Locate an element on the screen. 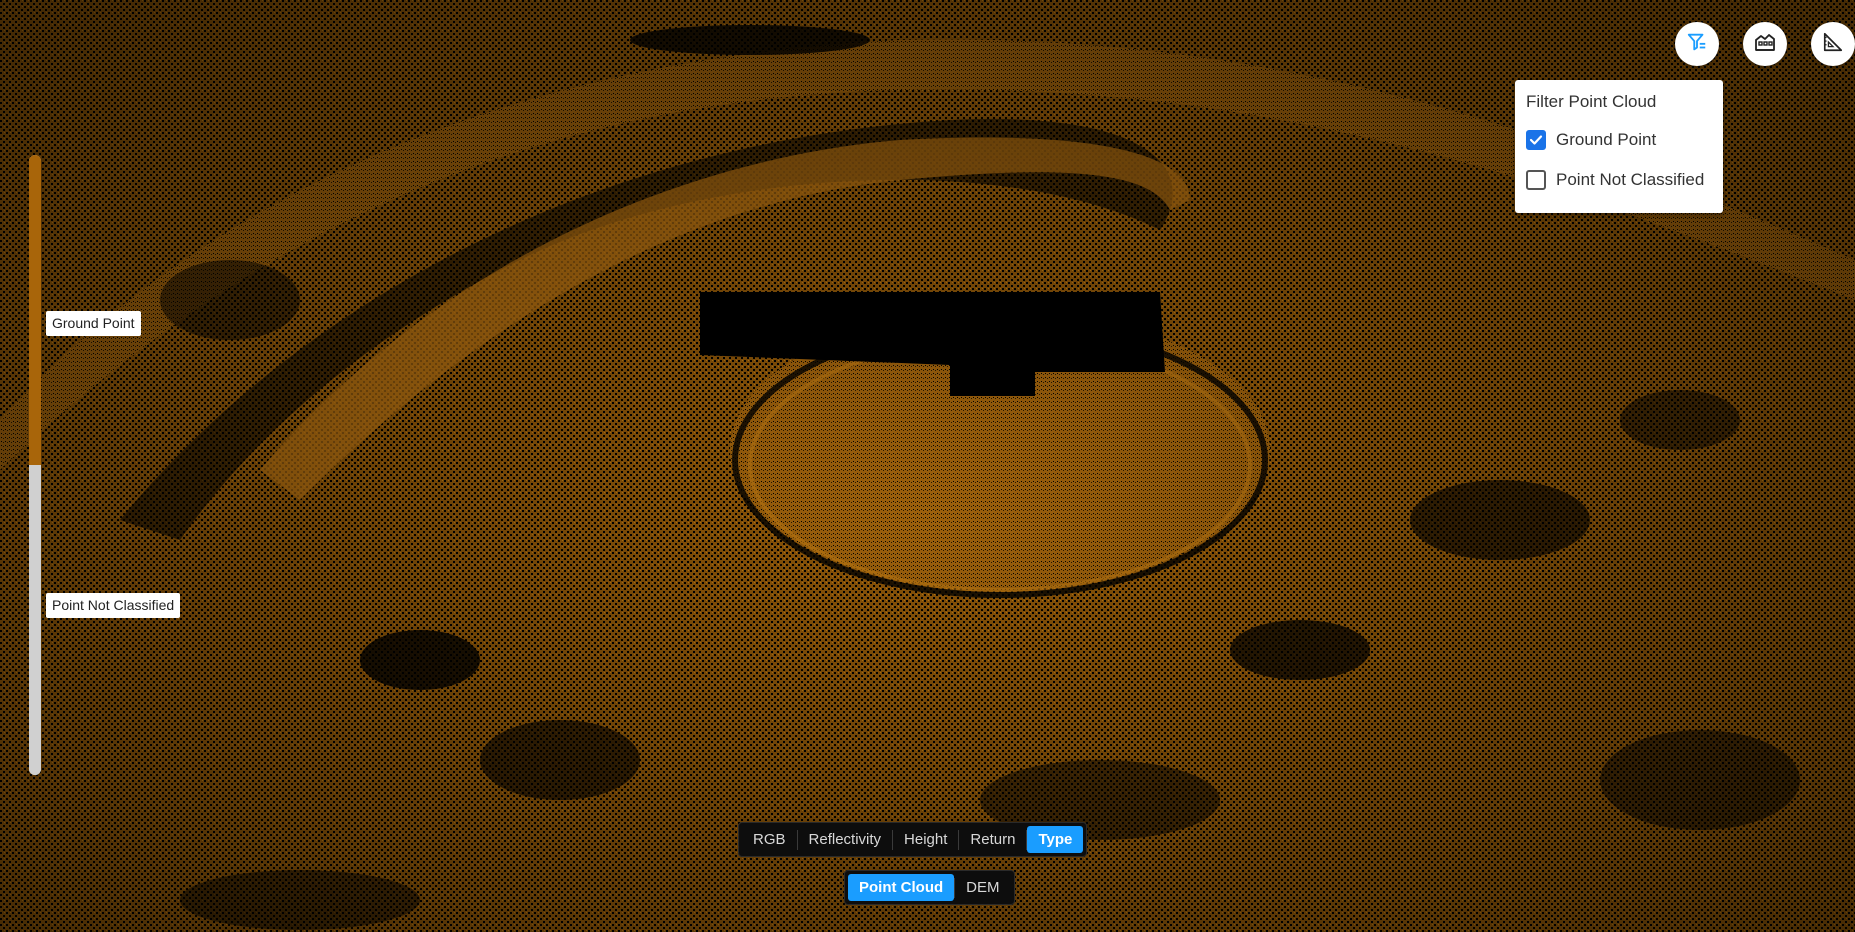 This screenshot has width=1855, height=932. measure-icon is located at coordinates (1833, 44).